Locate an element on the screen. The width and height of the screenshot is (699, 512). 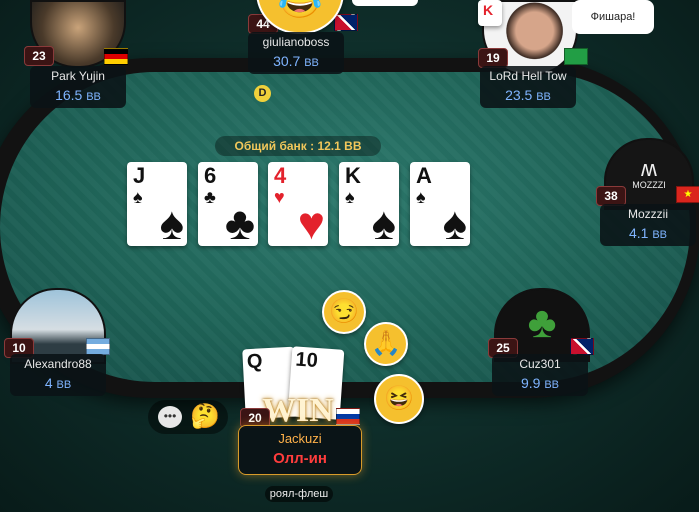
player-name: LoRd Hell Tow is located at coordinates (528, 76).